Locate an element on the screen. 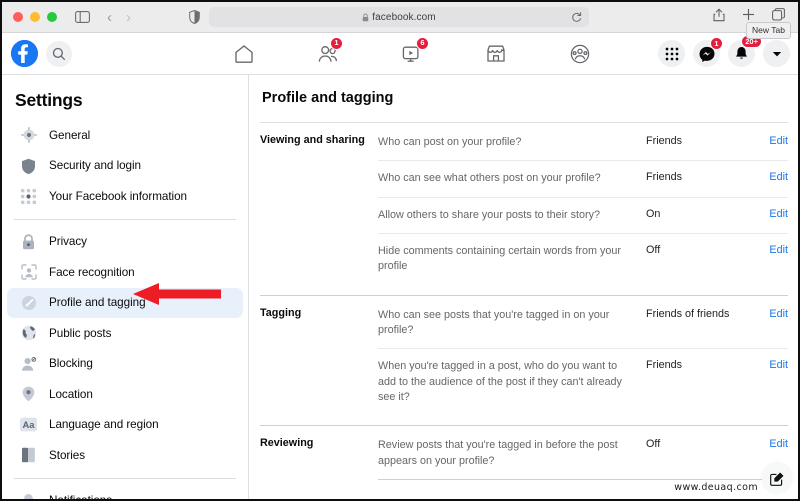  address-bar: facebook.com is located at coordinates (399, 17).